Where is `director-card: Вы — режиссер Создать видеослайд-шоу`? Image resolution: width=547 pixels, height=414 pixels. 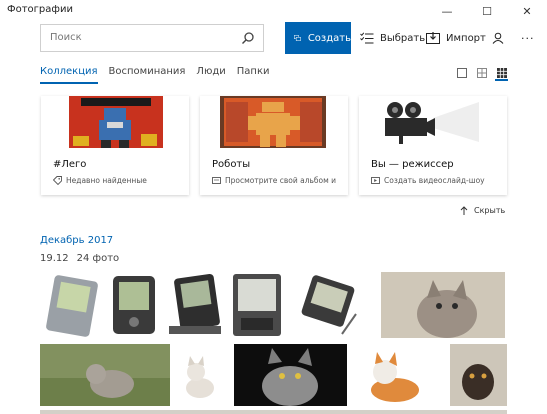 director-card: Вы — режиссер Создать видеослайд-шоу is located at coordinates (433, 145).